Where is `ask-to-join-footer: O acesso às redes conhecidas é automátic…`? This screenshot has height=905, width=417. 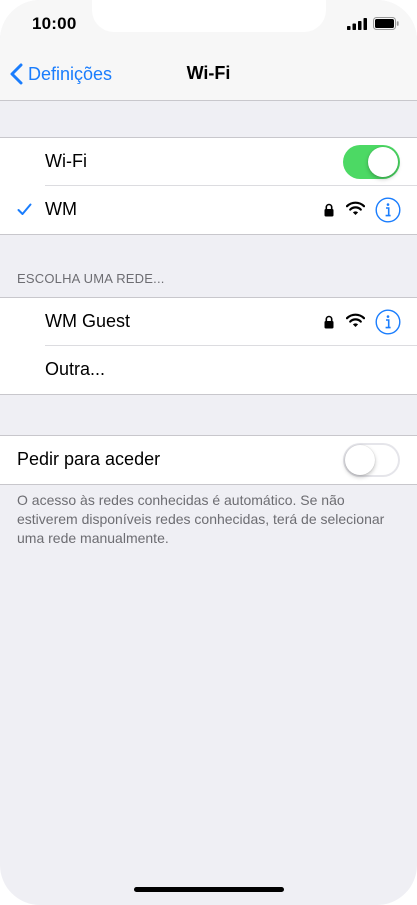
ask-to-join-footer: O acesso às redes conhecidas é automátic… is located at coordinates (201, 519).